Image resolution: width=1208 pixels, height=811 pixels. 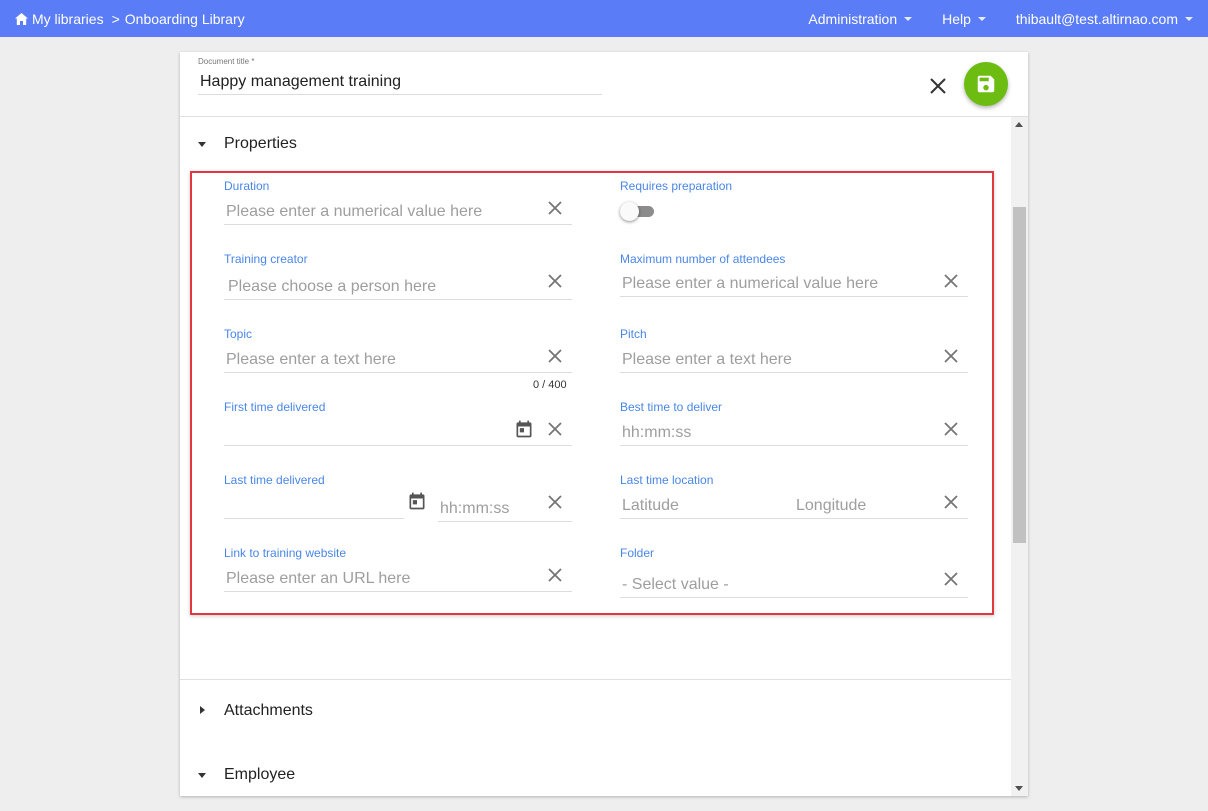 I want to click on latitude-input, so click(x=707, y=506).